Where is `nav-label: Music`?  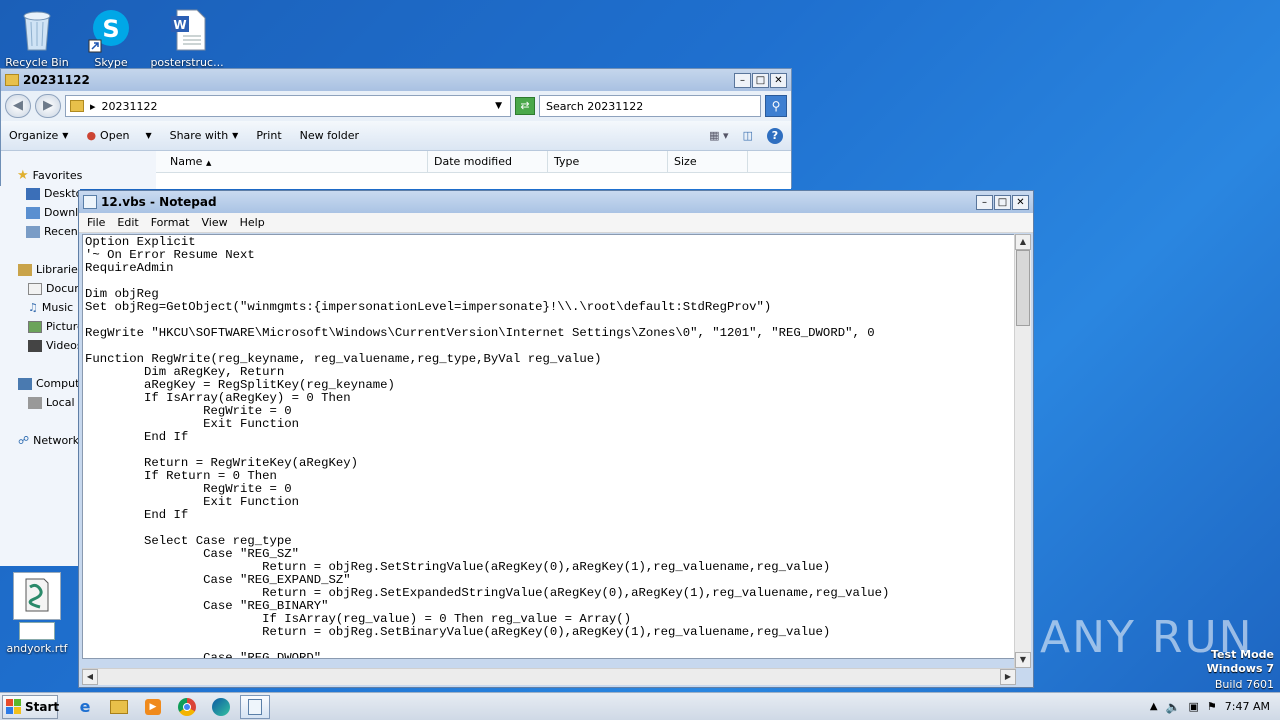 nav-label: Music is located at coordinates (57, 307).